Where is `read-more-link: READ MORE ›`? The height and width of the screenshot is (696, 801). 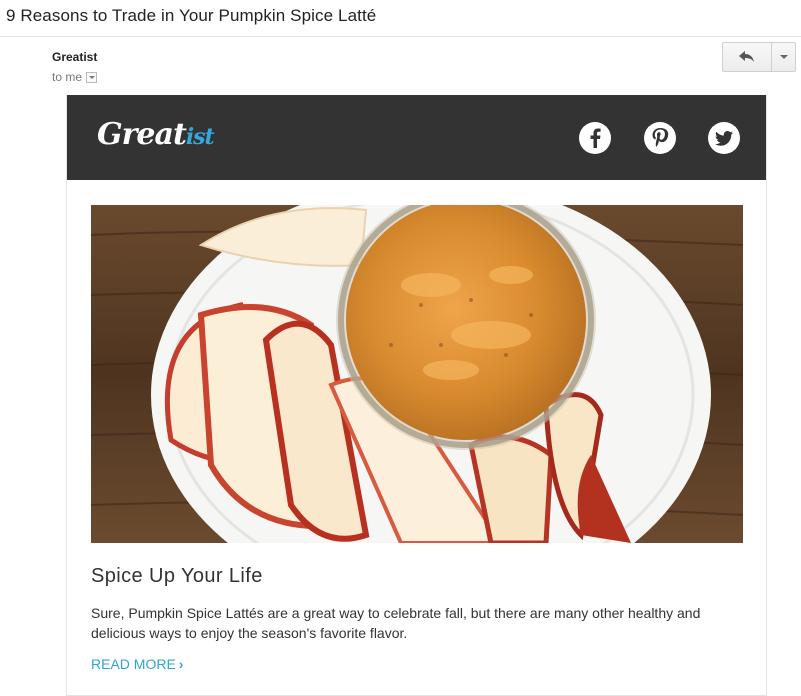 read-more-link: READ MORE › is located at coordinates (137, 664).